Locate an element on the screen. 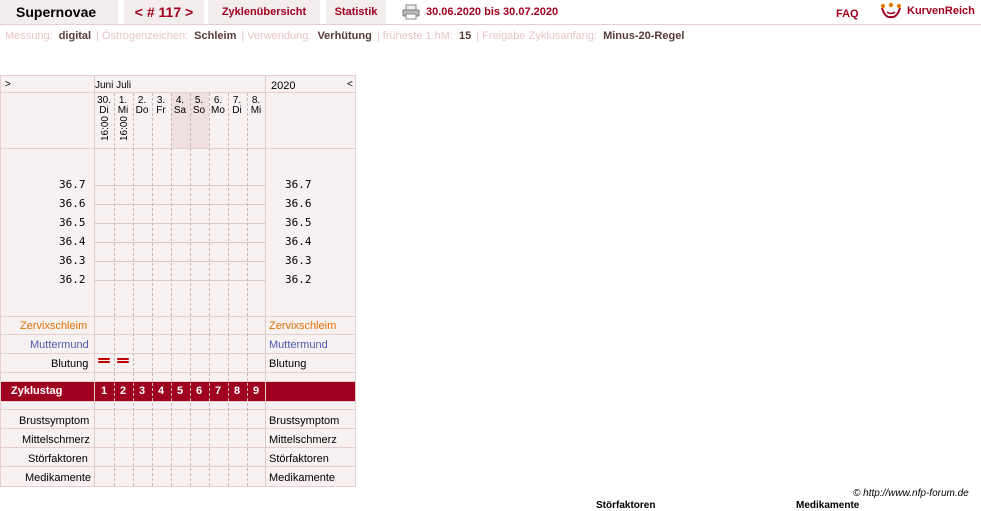 Image resolution: width=981 pixels, height=511 pixels. medikamente-label: Medikamente is located at coordinates (58, 478).